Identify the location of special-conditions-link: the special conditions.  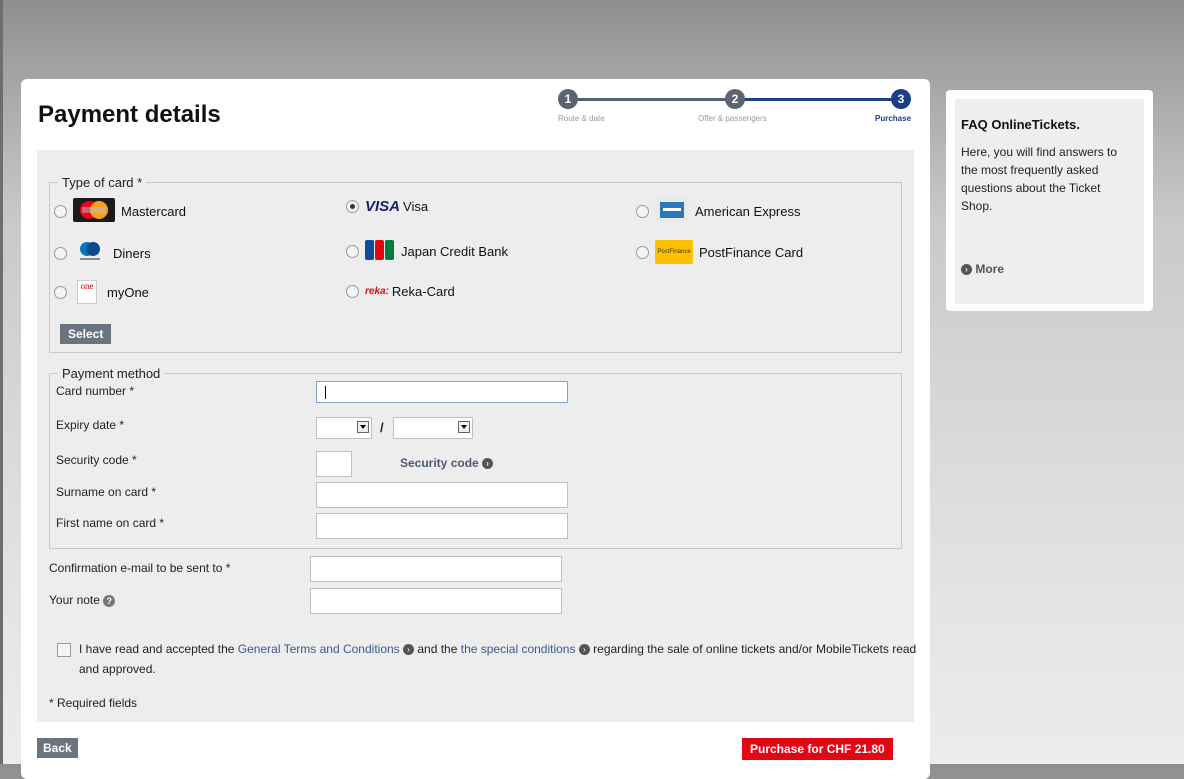
(518, 649).